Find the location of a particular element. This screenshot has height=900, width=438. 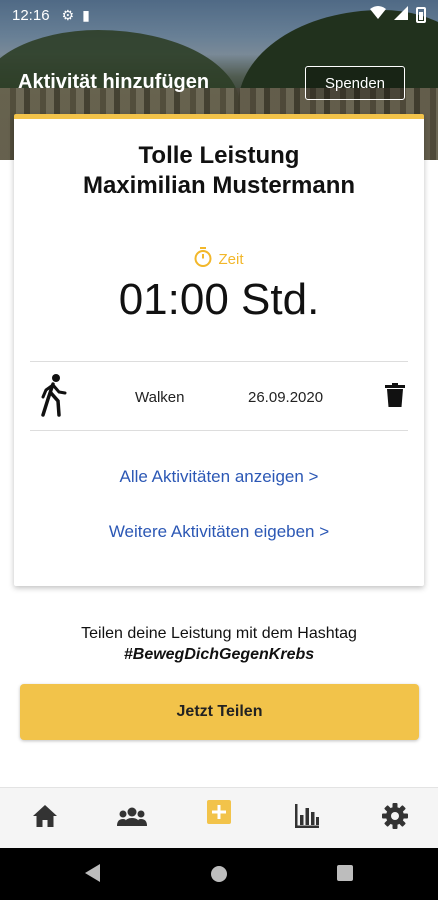

status-bar: 12:16 ⚙ ▮ is located at coordinates (219, 15).